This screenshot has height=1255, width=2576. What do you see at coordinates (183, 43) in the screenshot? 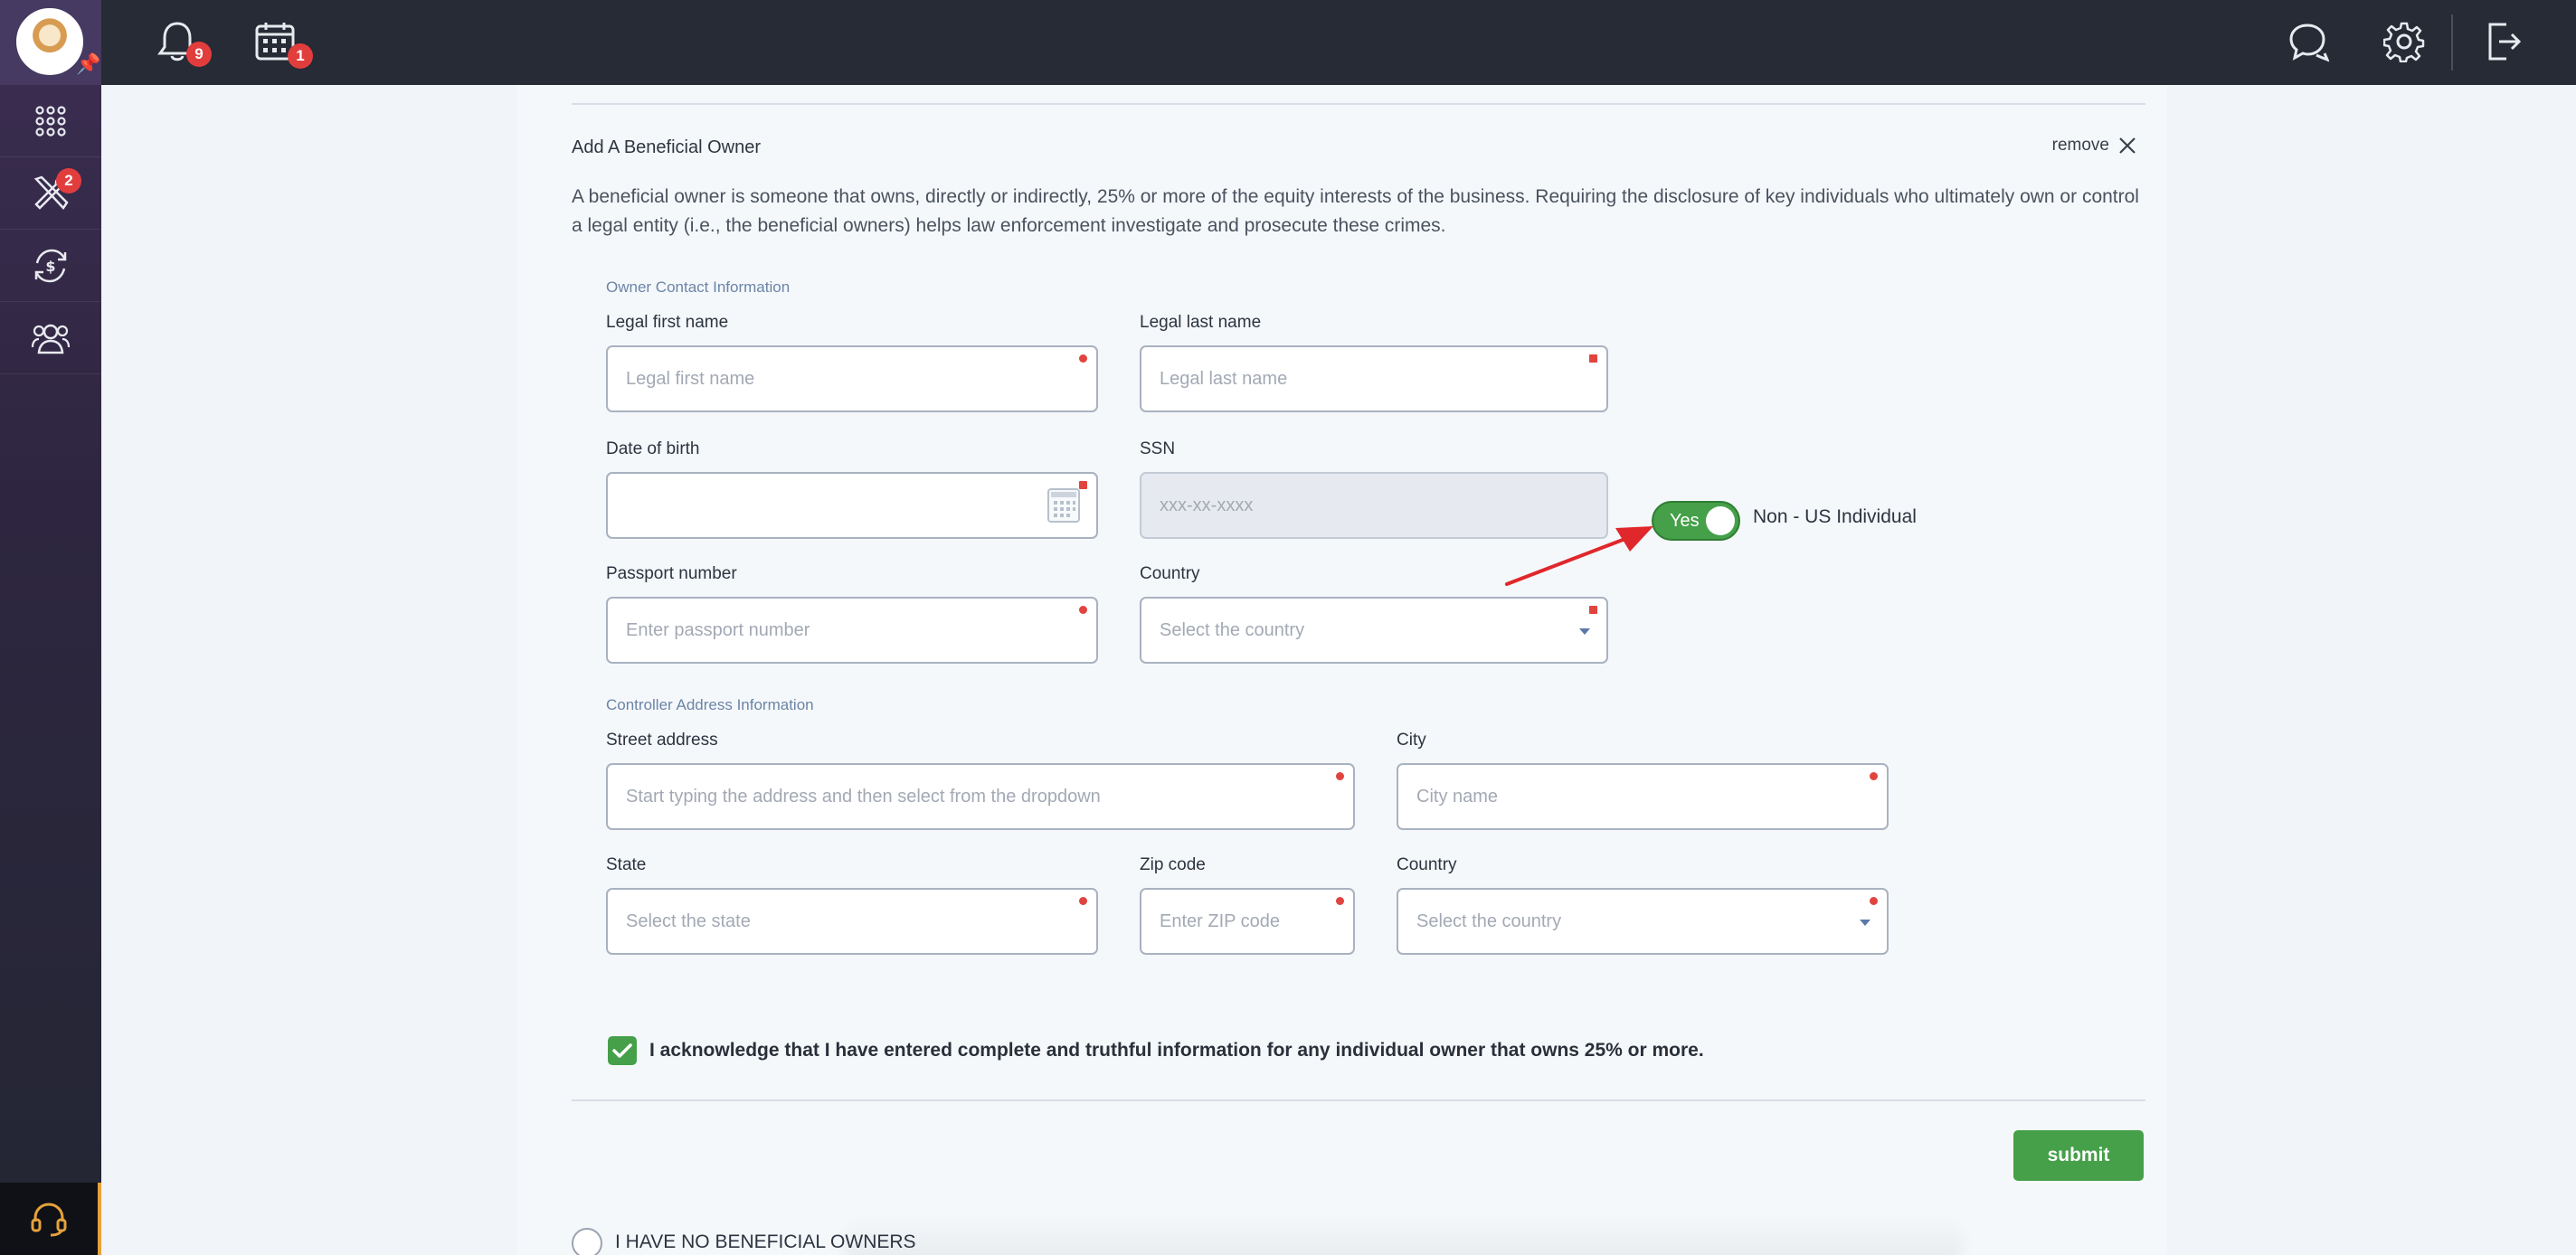
I see `notifications-button: 9` at bounding box center [183, 43].